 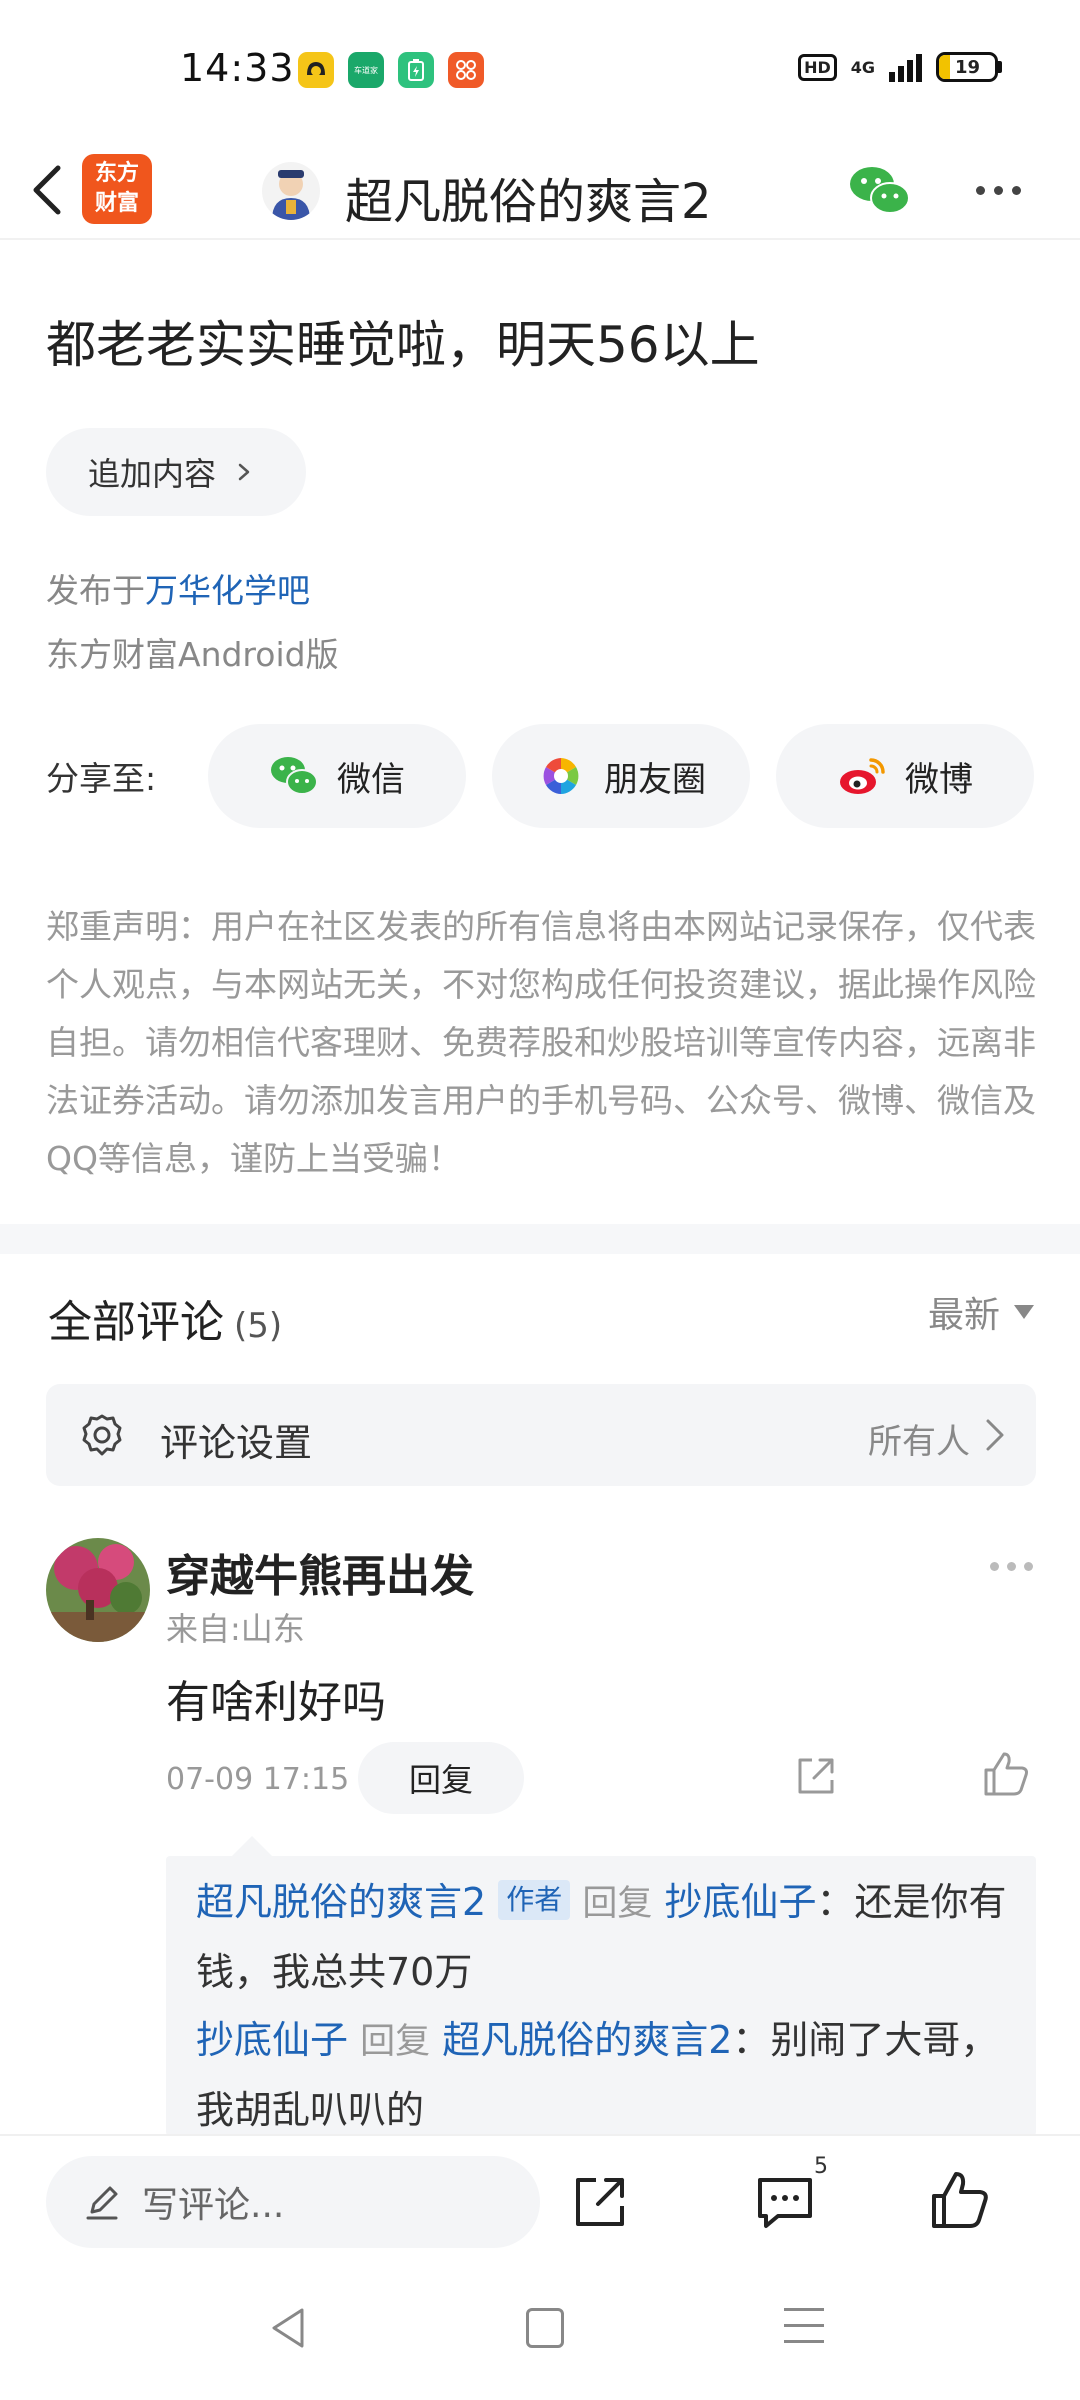 I want to click on grid-app-icon, so click(x=466, y=70).